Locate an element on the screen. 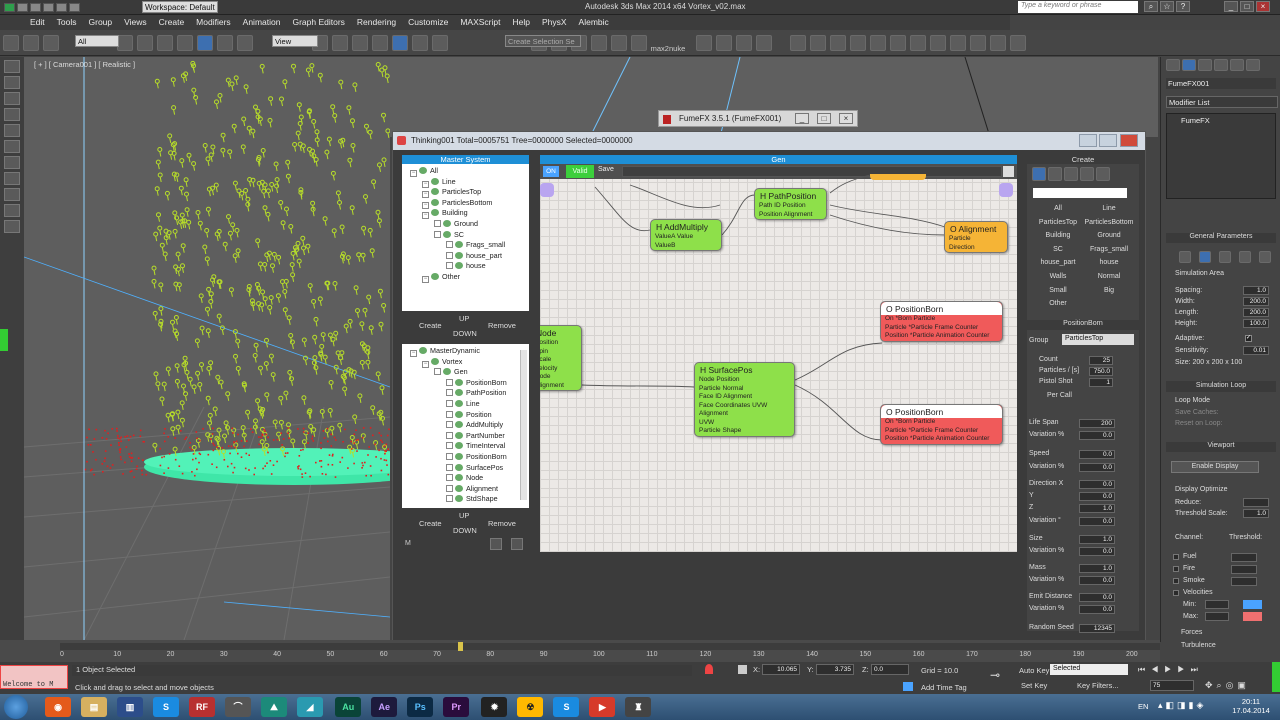  help-icon: ? is located at coordinates (1183, 6).